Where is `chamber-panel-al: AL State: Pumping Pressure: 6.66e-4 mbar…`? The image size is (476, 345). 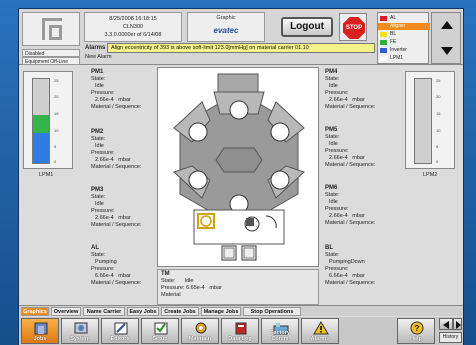
chamber-panel-al: AL State: Pumping Pressure: 6.66e-4 mbar… is located at coordinates (116, 266).